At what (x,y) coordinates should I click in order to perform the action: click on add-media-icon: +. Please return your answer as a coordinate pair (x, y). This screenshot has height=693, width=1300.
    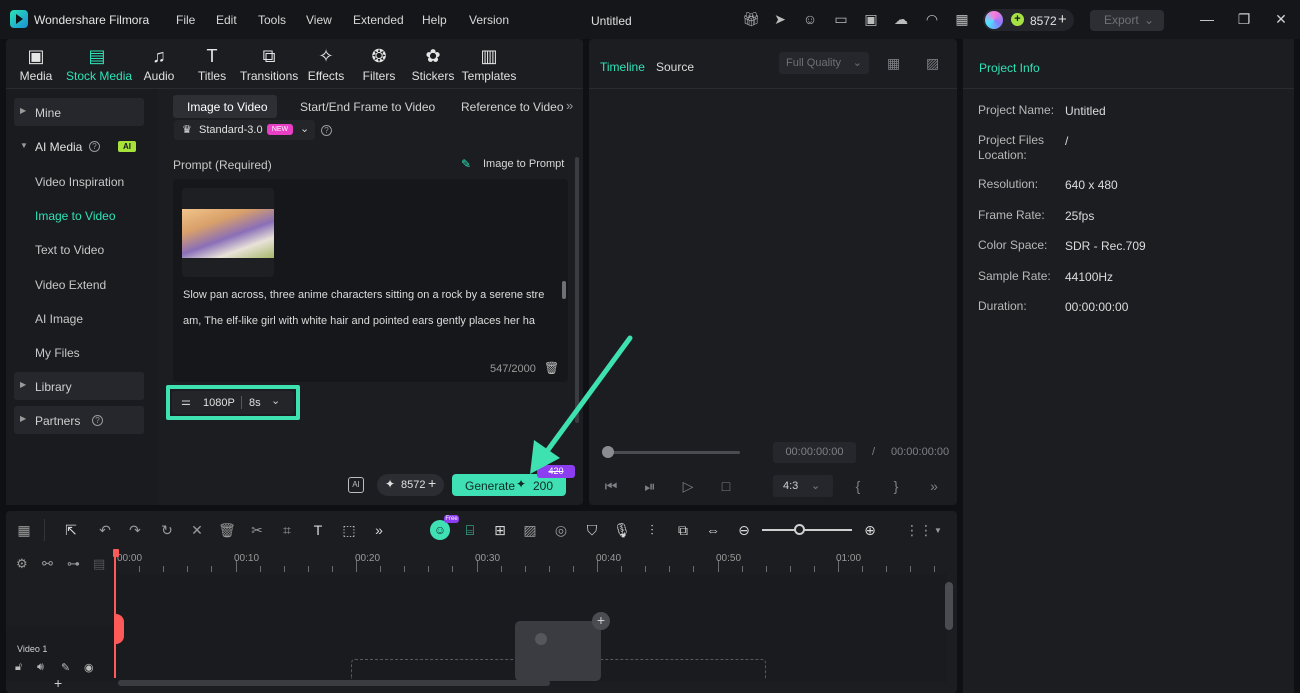
    Looking at the image, I should click on (601, 621).